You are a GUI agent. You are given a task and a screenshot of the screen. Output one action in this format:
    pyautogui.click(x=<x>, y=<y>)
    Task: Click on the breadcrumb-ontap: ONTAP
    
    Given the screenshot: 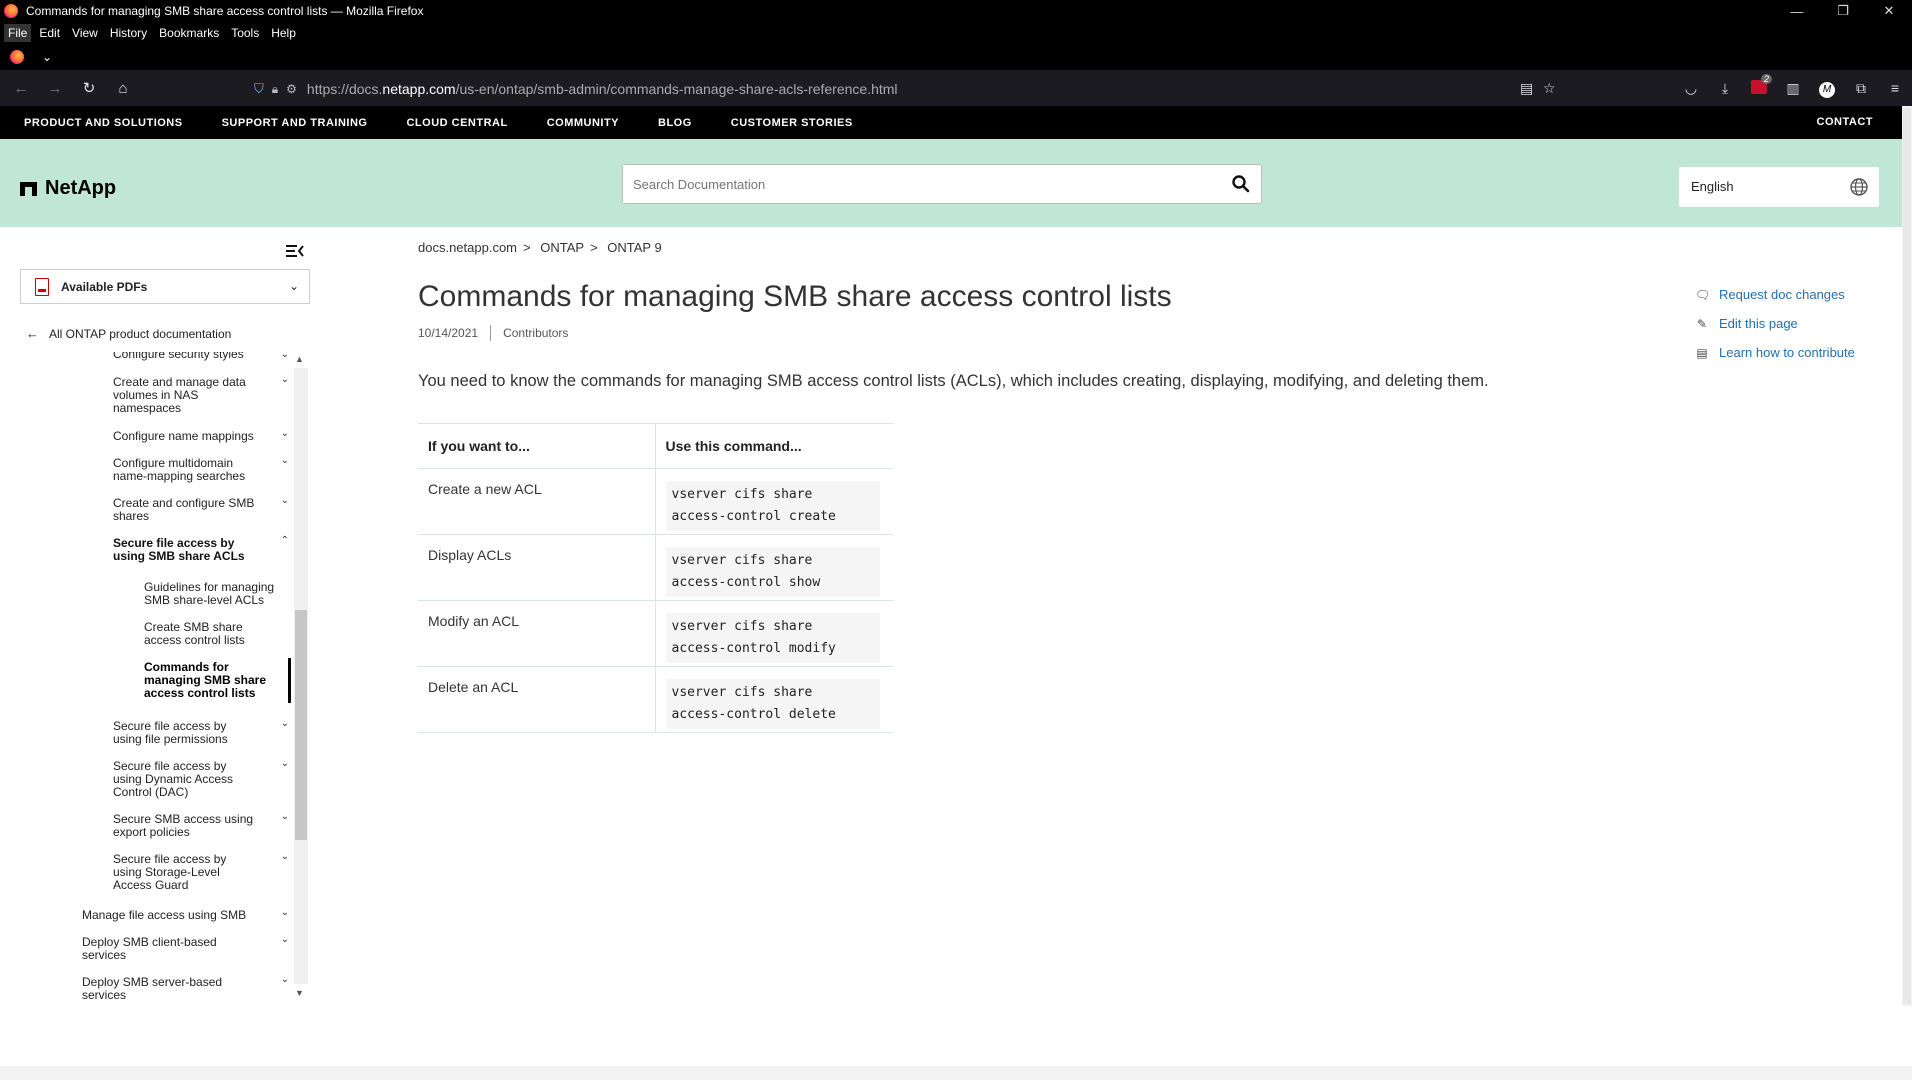 What is the action you would take?
    pyautogui.click(x=562, y=247)
    